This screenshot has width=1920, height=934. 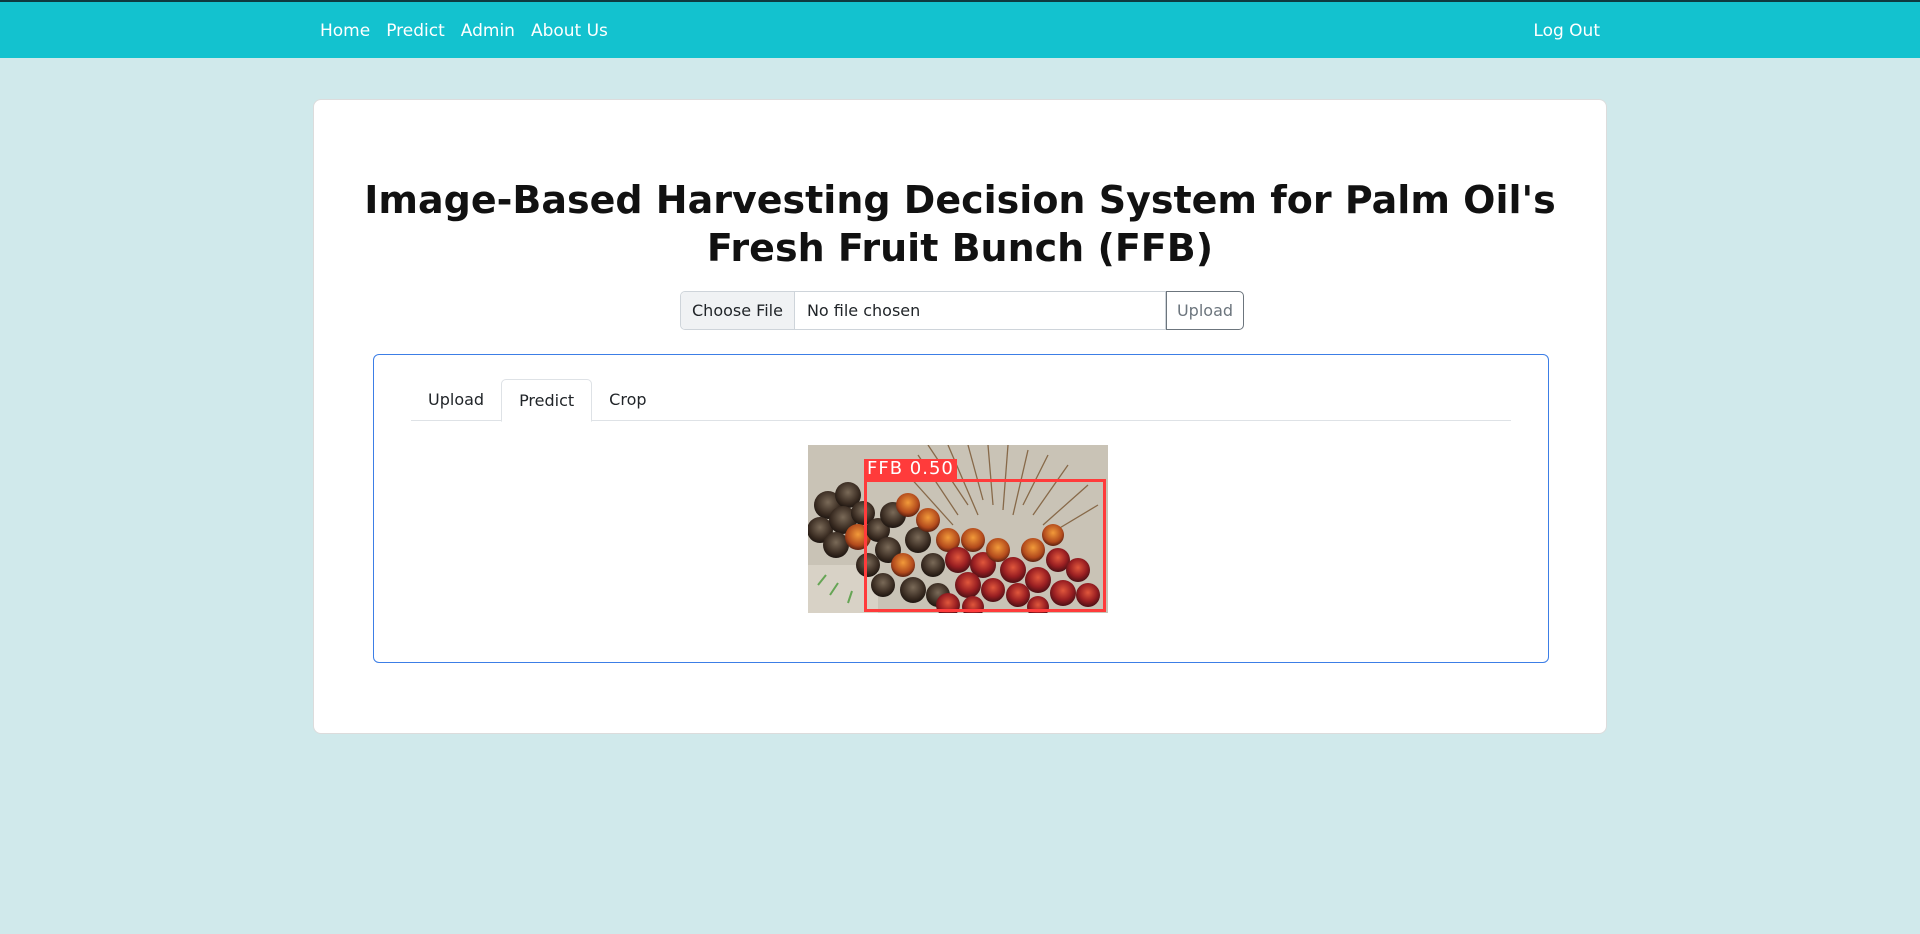 What do you see at coordinates (738, 310) in the screenshot?
I see `choose-file-button: Choose File` at bounding box center [738, 310].